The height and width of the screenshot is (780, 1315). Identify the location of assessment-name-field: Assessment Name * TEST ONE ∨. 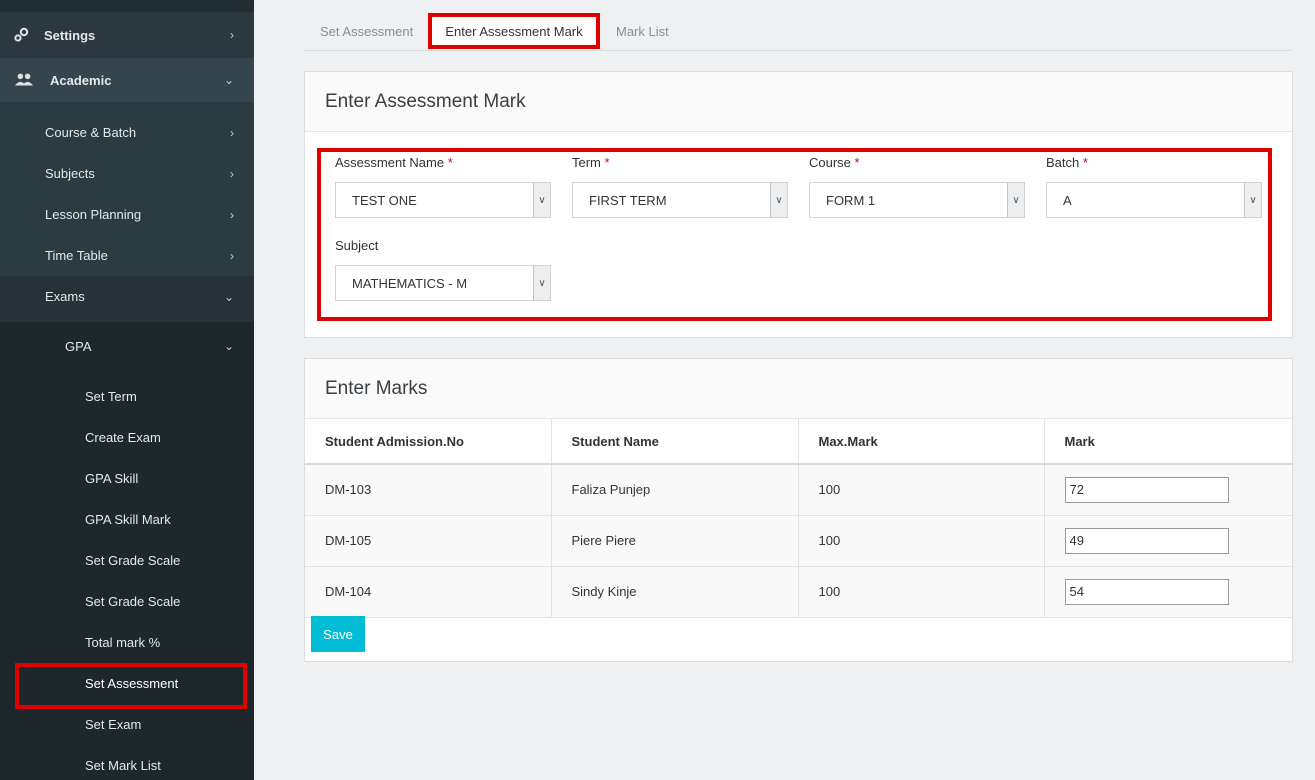
(443, 186).